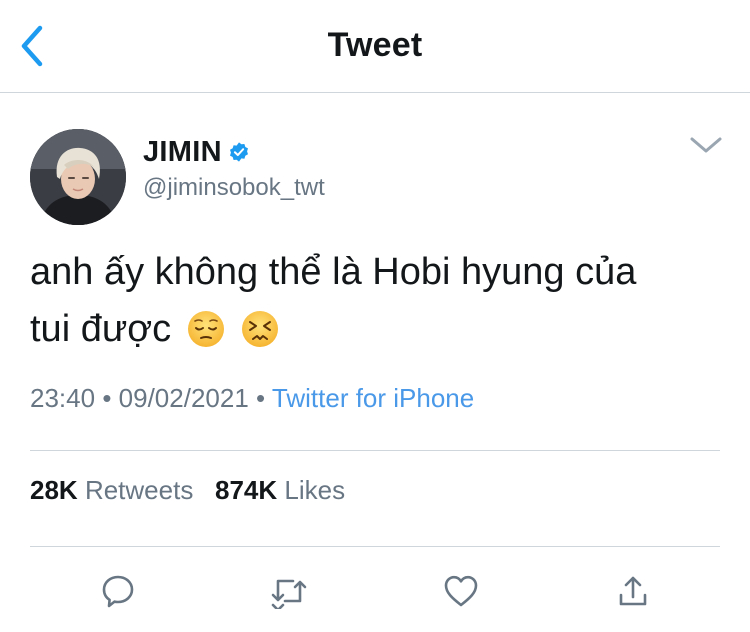 Image resolution: width=750 pixels, height=632 pixels. I want to click on nav-header: Tweet, so click(375, 46).